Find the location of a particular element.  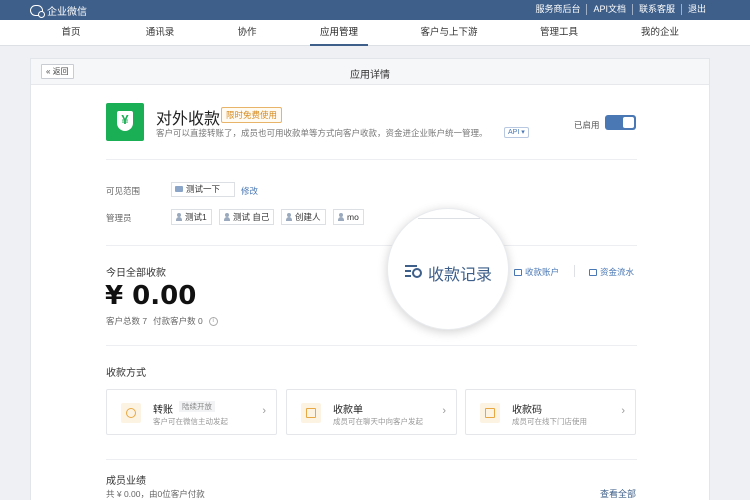

magnifier-highlight: 收款记录 is located at coordinates (448, 269).